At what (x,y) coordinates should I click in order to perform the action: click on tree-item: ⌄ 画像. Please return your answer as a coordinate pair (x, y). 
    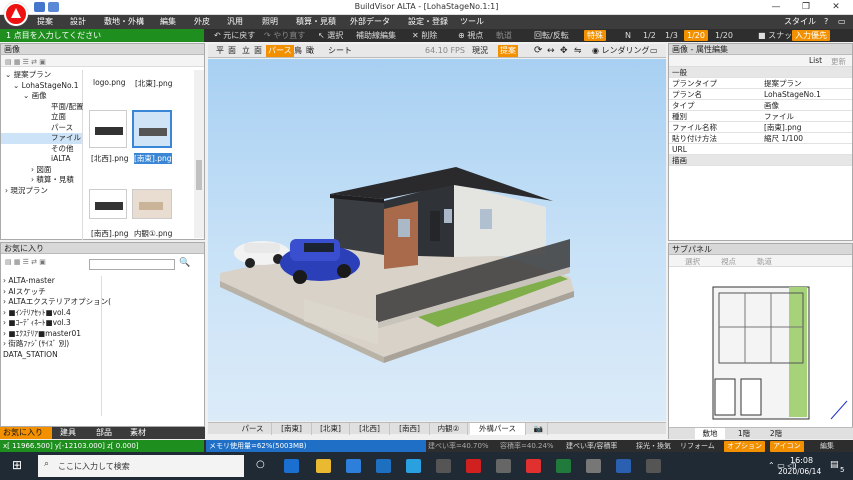
    Looking at the image, I should click on (41, 96).